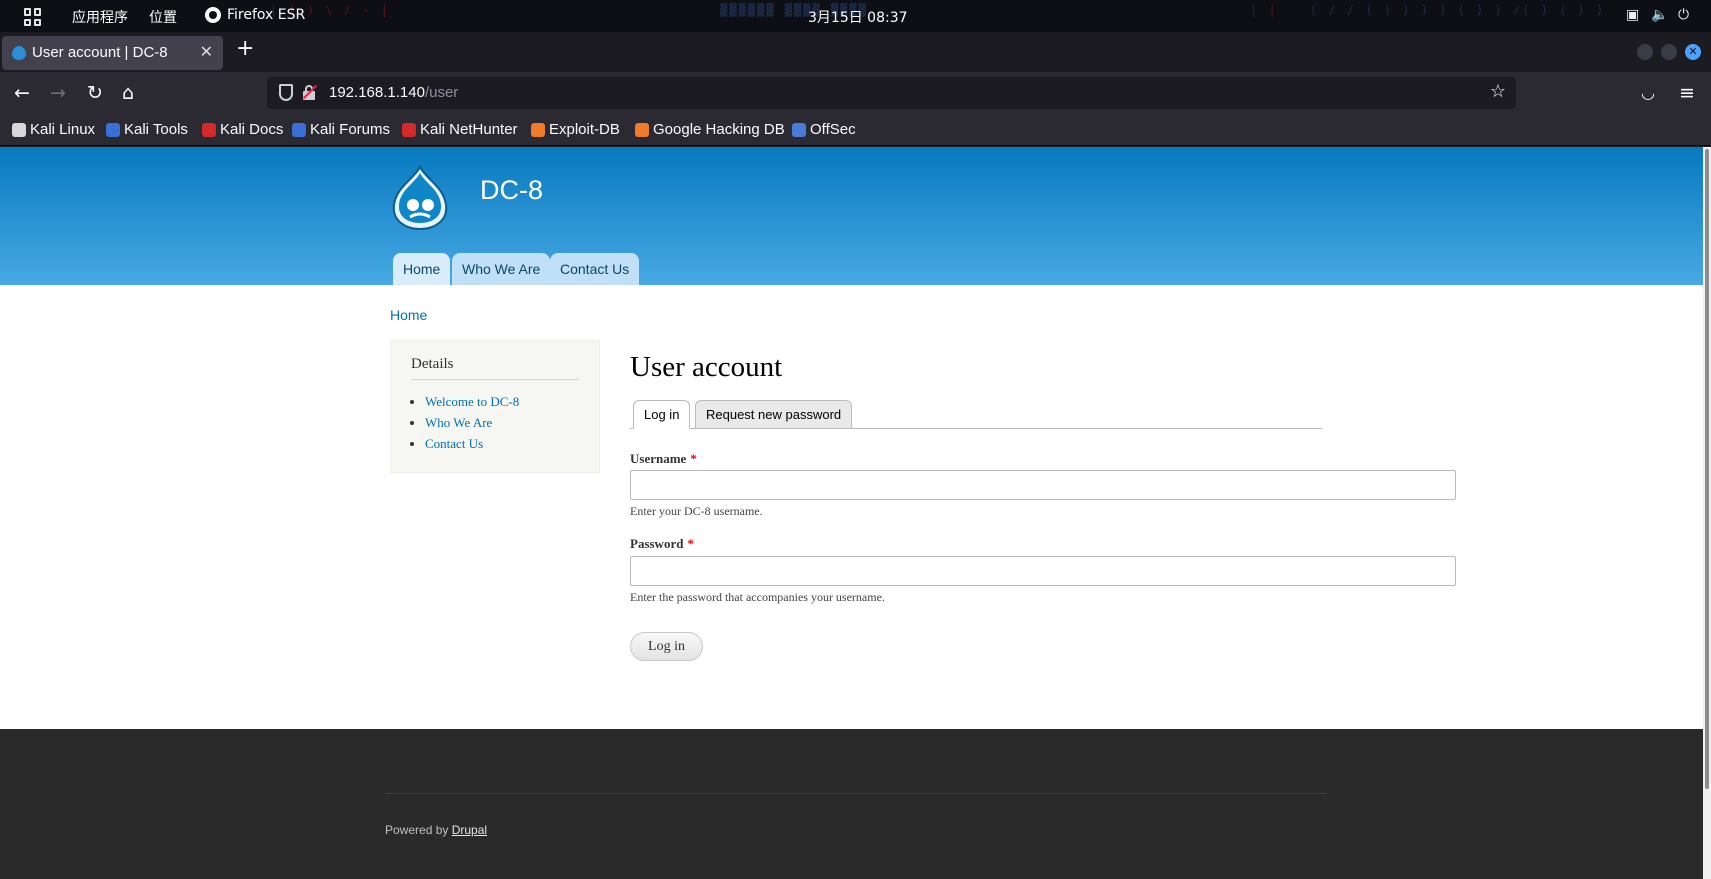 This screenshot has height=879, width=1711. What do you see at coordinates (662, 543) in the screenshot?
I see `password-label: Password *` at bounding box center [662, 543].